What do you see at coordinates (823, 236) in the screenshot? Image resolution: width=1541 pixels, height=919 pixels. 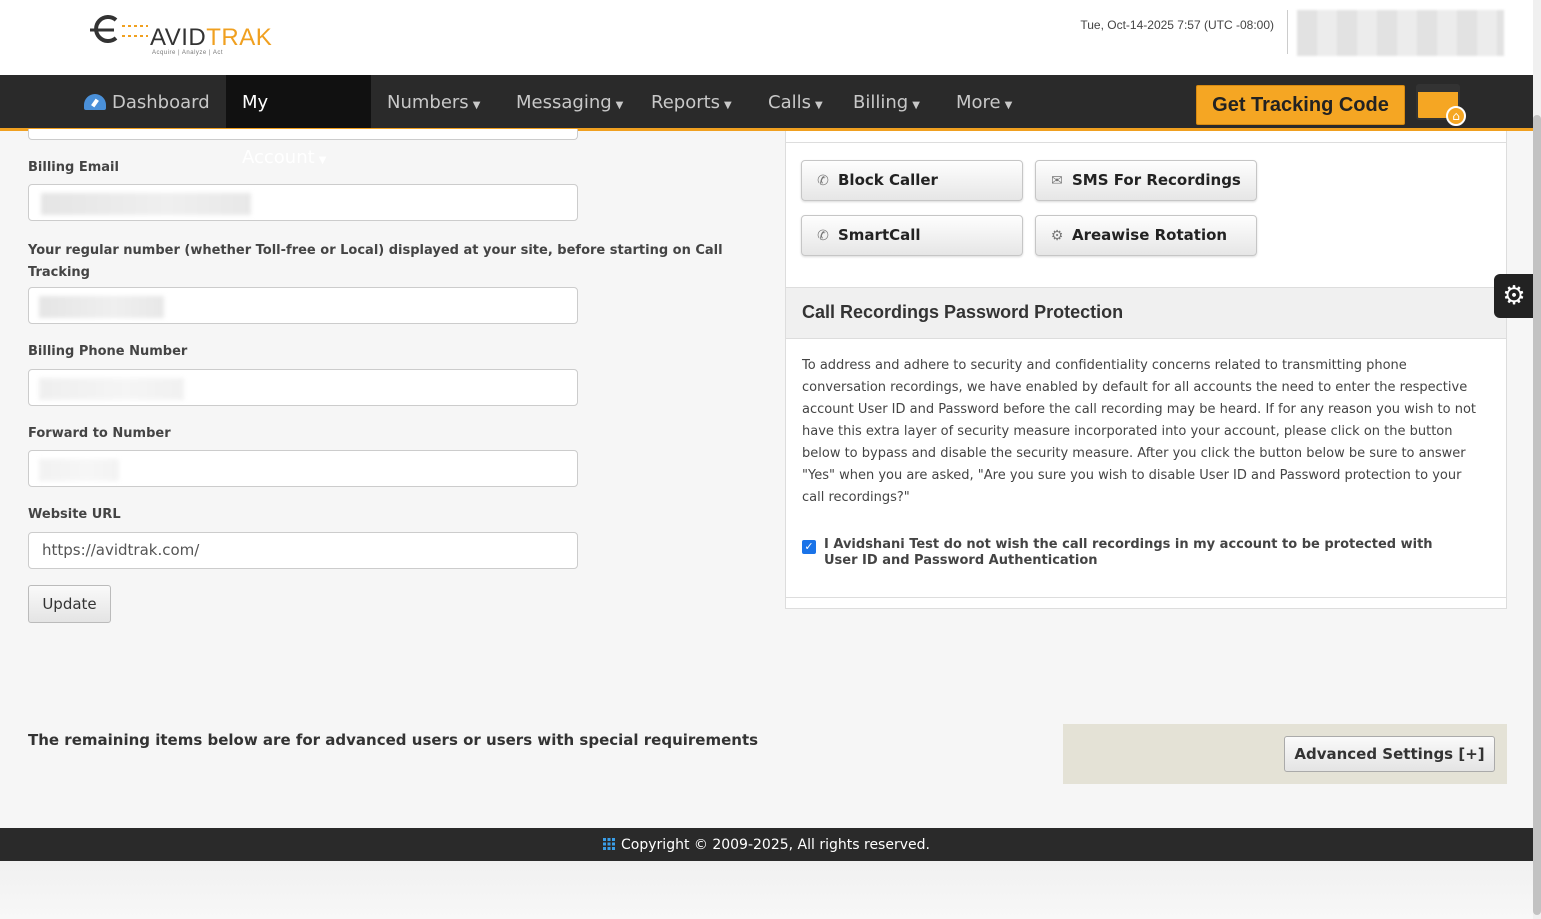 I see `smartcall-icon: ✆` at bounding box center [823, 236].